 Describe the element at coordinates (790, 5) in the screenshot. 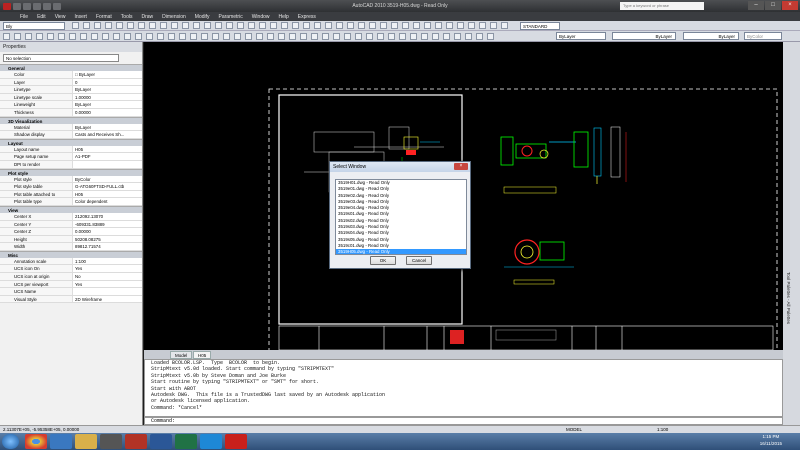

I see `close-button: ×` at that location.